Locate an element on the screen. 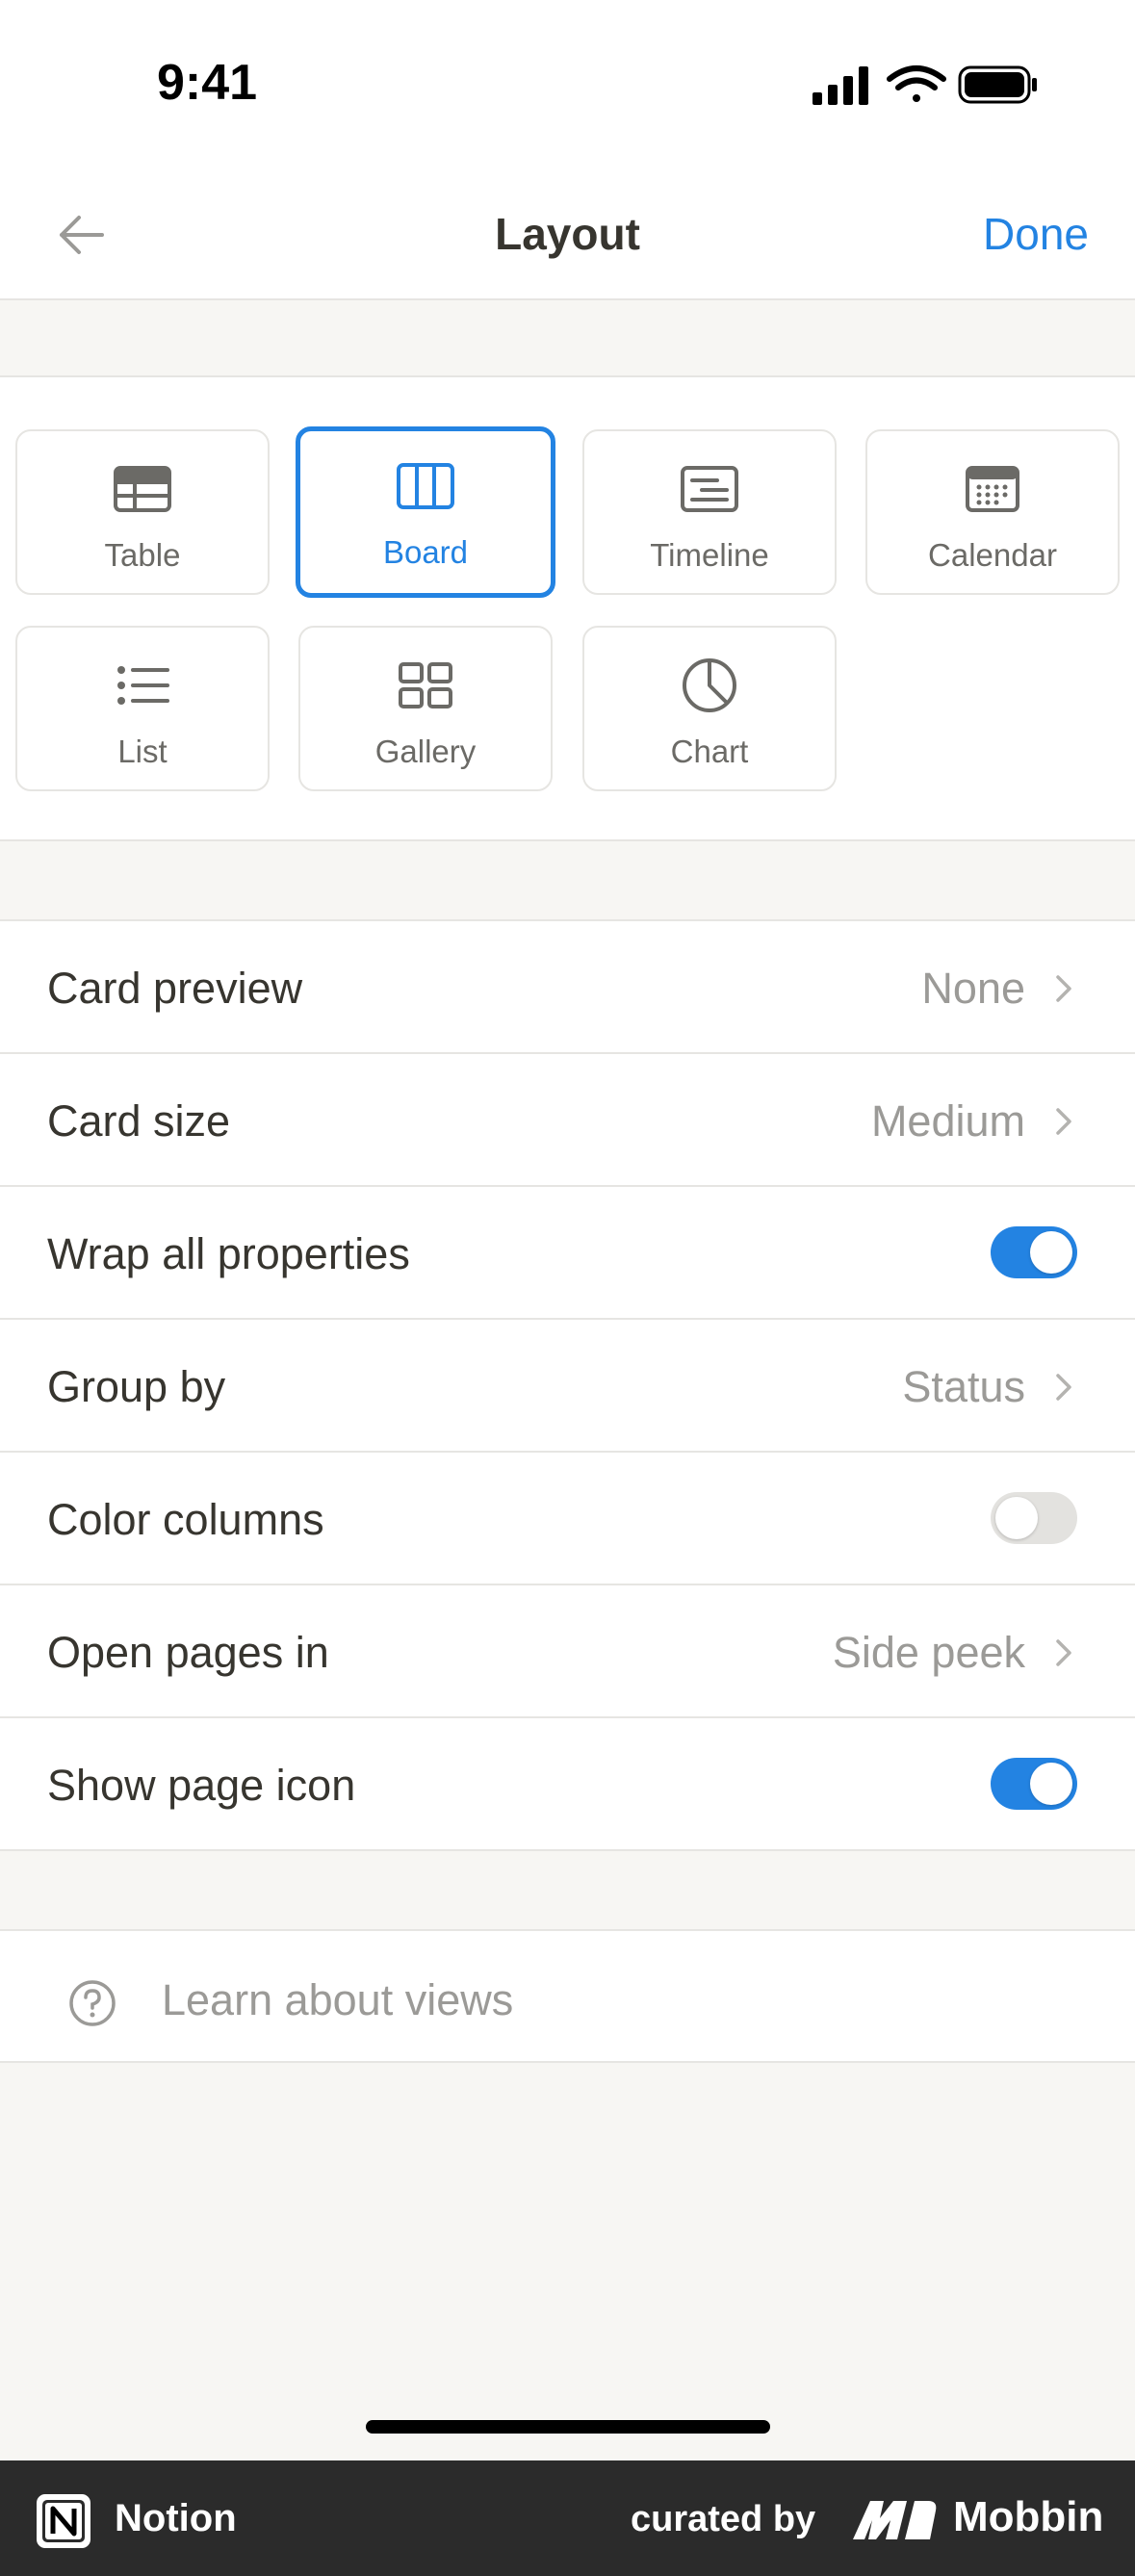  footer-mobbin: Mobbin is located at coordinates (1028, 2517).